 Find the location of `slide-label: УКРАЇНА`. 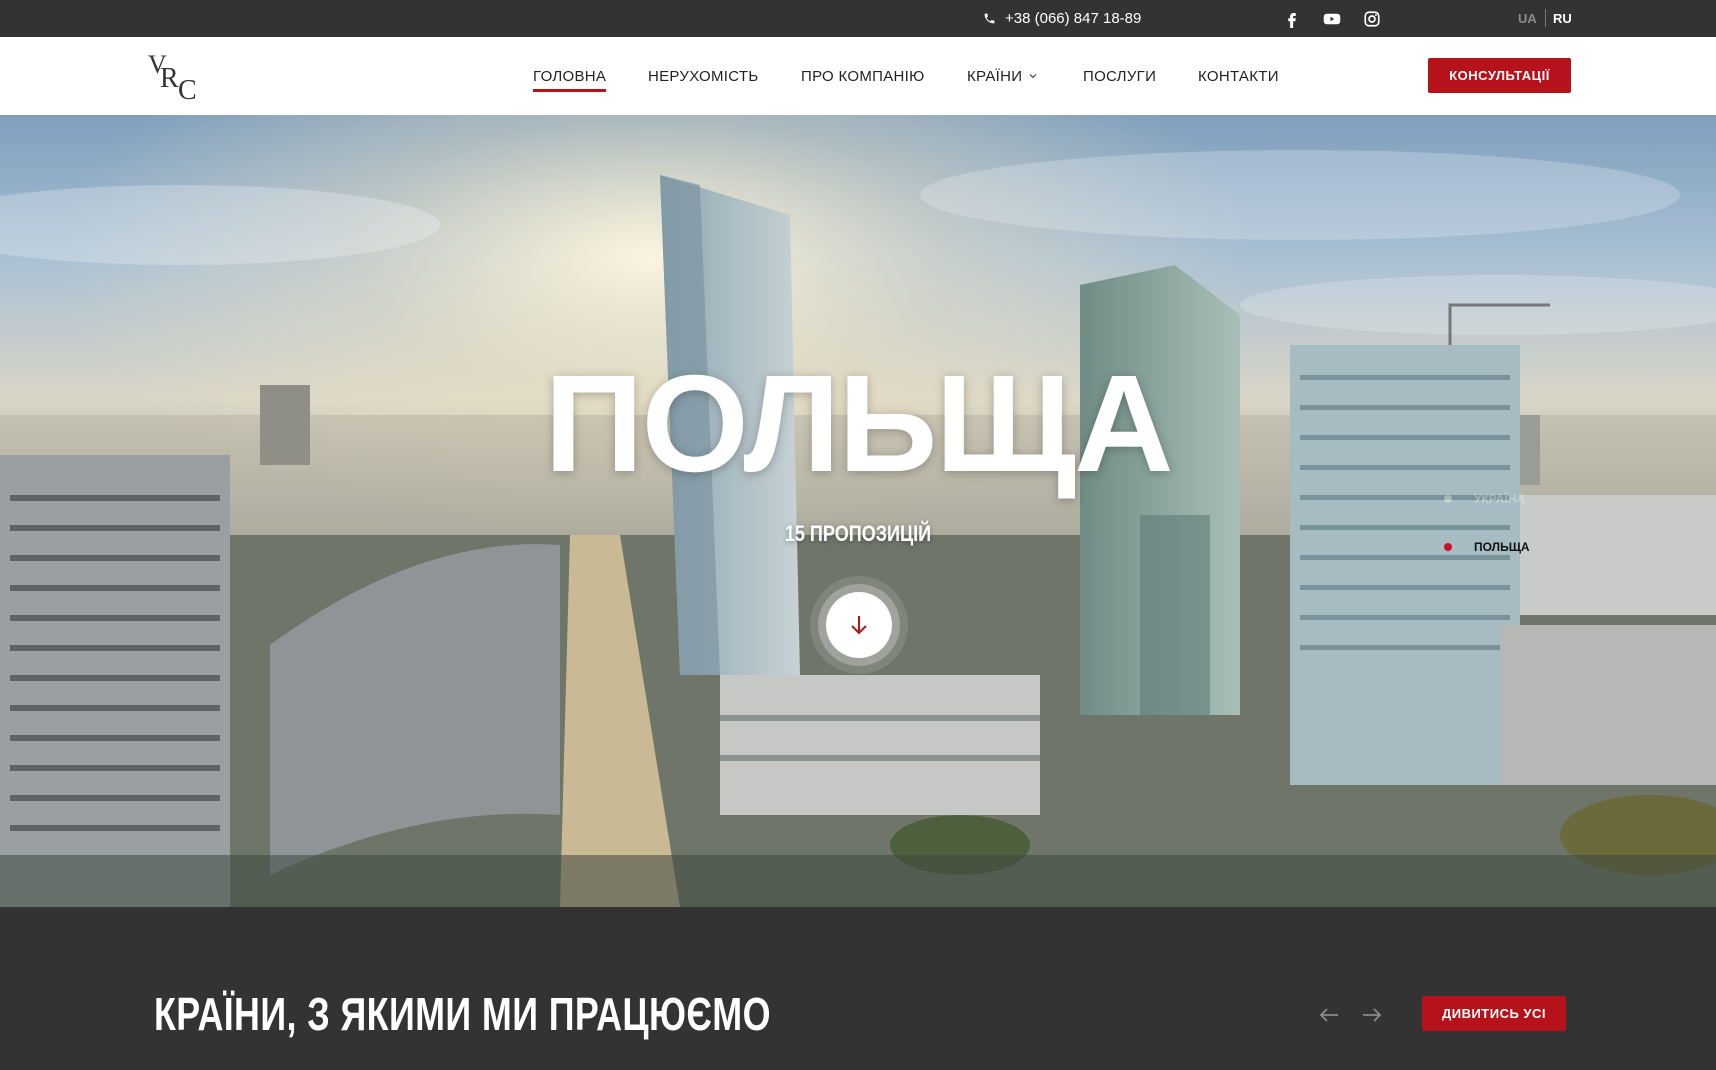

slide-label: УКРАЇНА is located at coordinates (1500, 499).